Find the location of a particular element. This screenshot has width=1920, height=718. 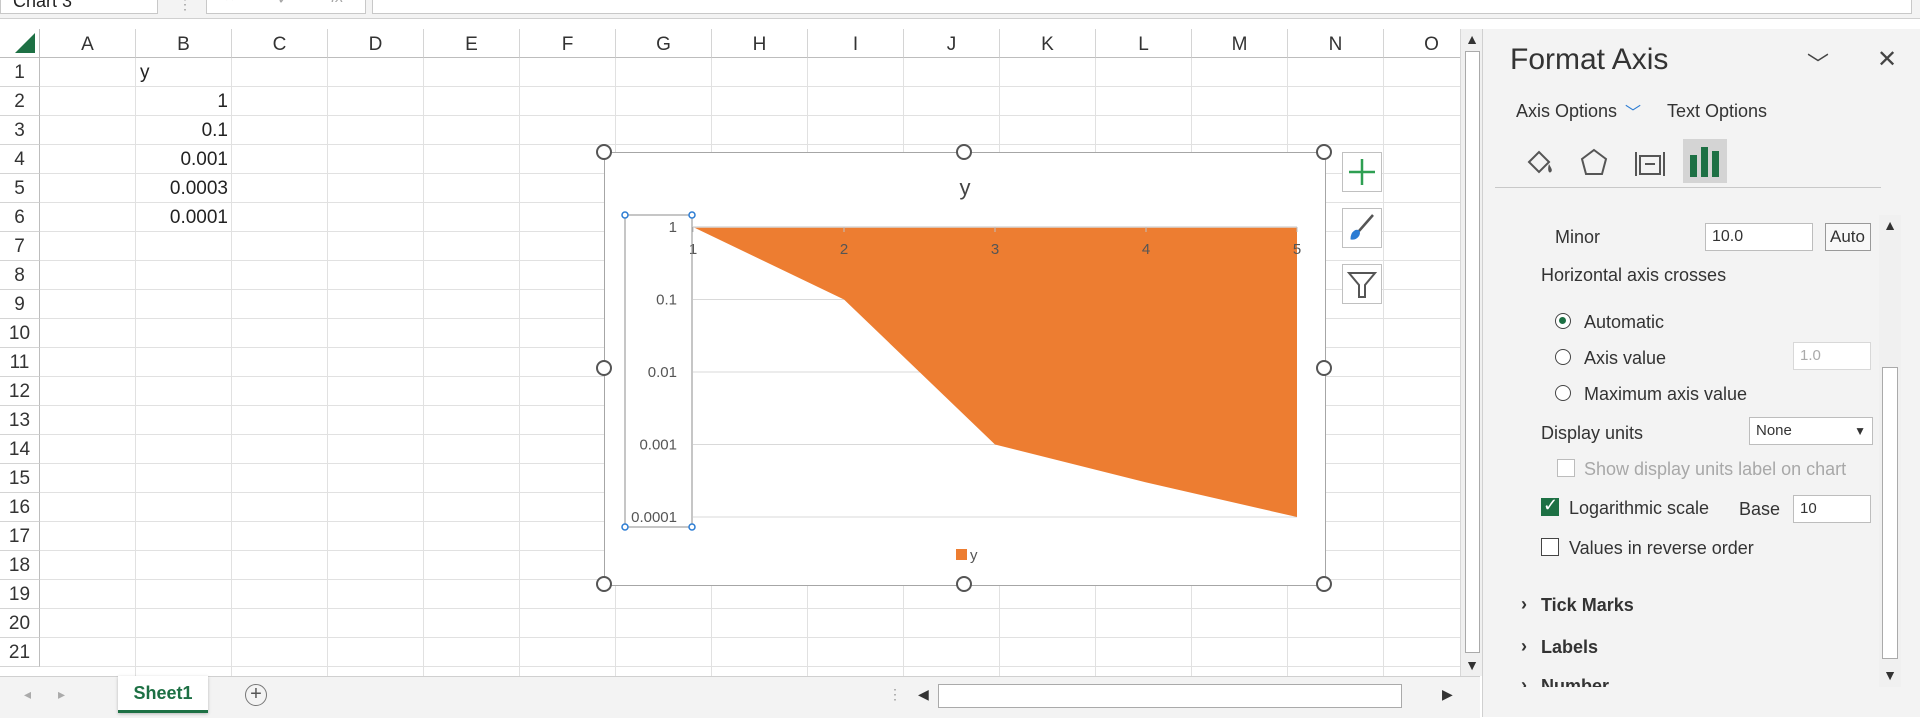

axis-options-tab is located at coordinates (1705, 161).